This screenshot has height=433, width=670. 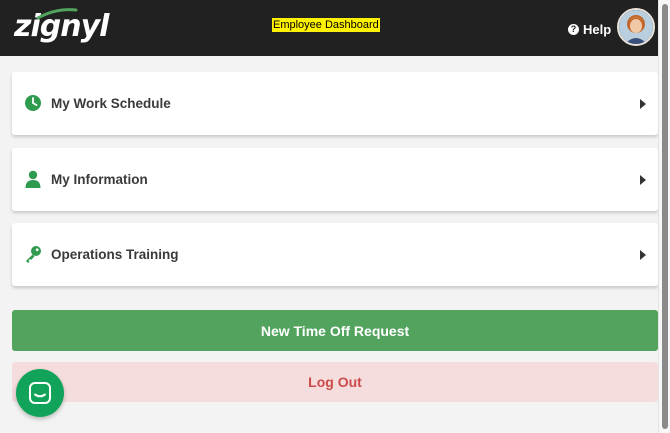 I want to click on chat-launcher-button, so click(x=40, y=393).